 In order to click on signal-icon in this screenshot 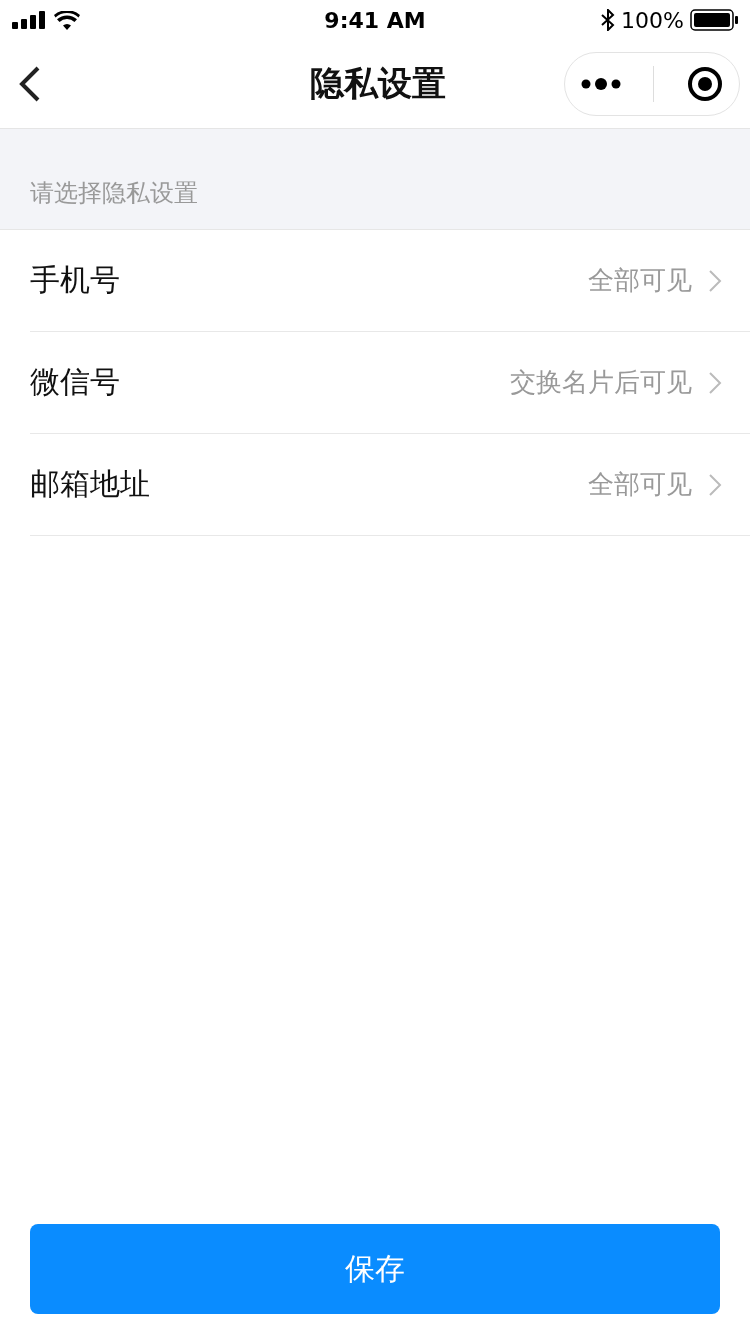, I will do `click(30, 20)`.